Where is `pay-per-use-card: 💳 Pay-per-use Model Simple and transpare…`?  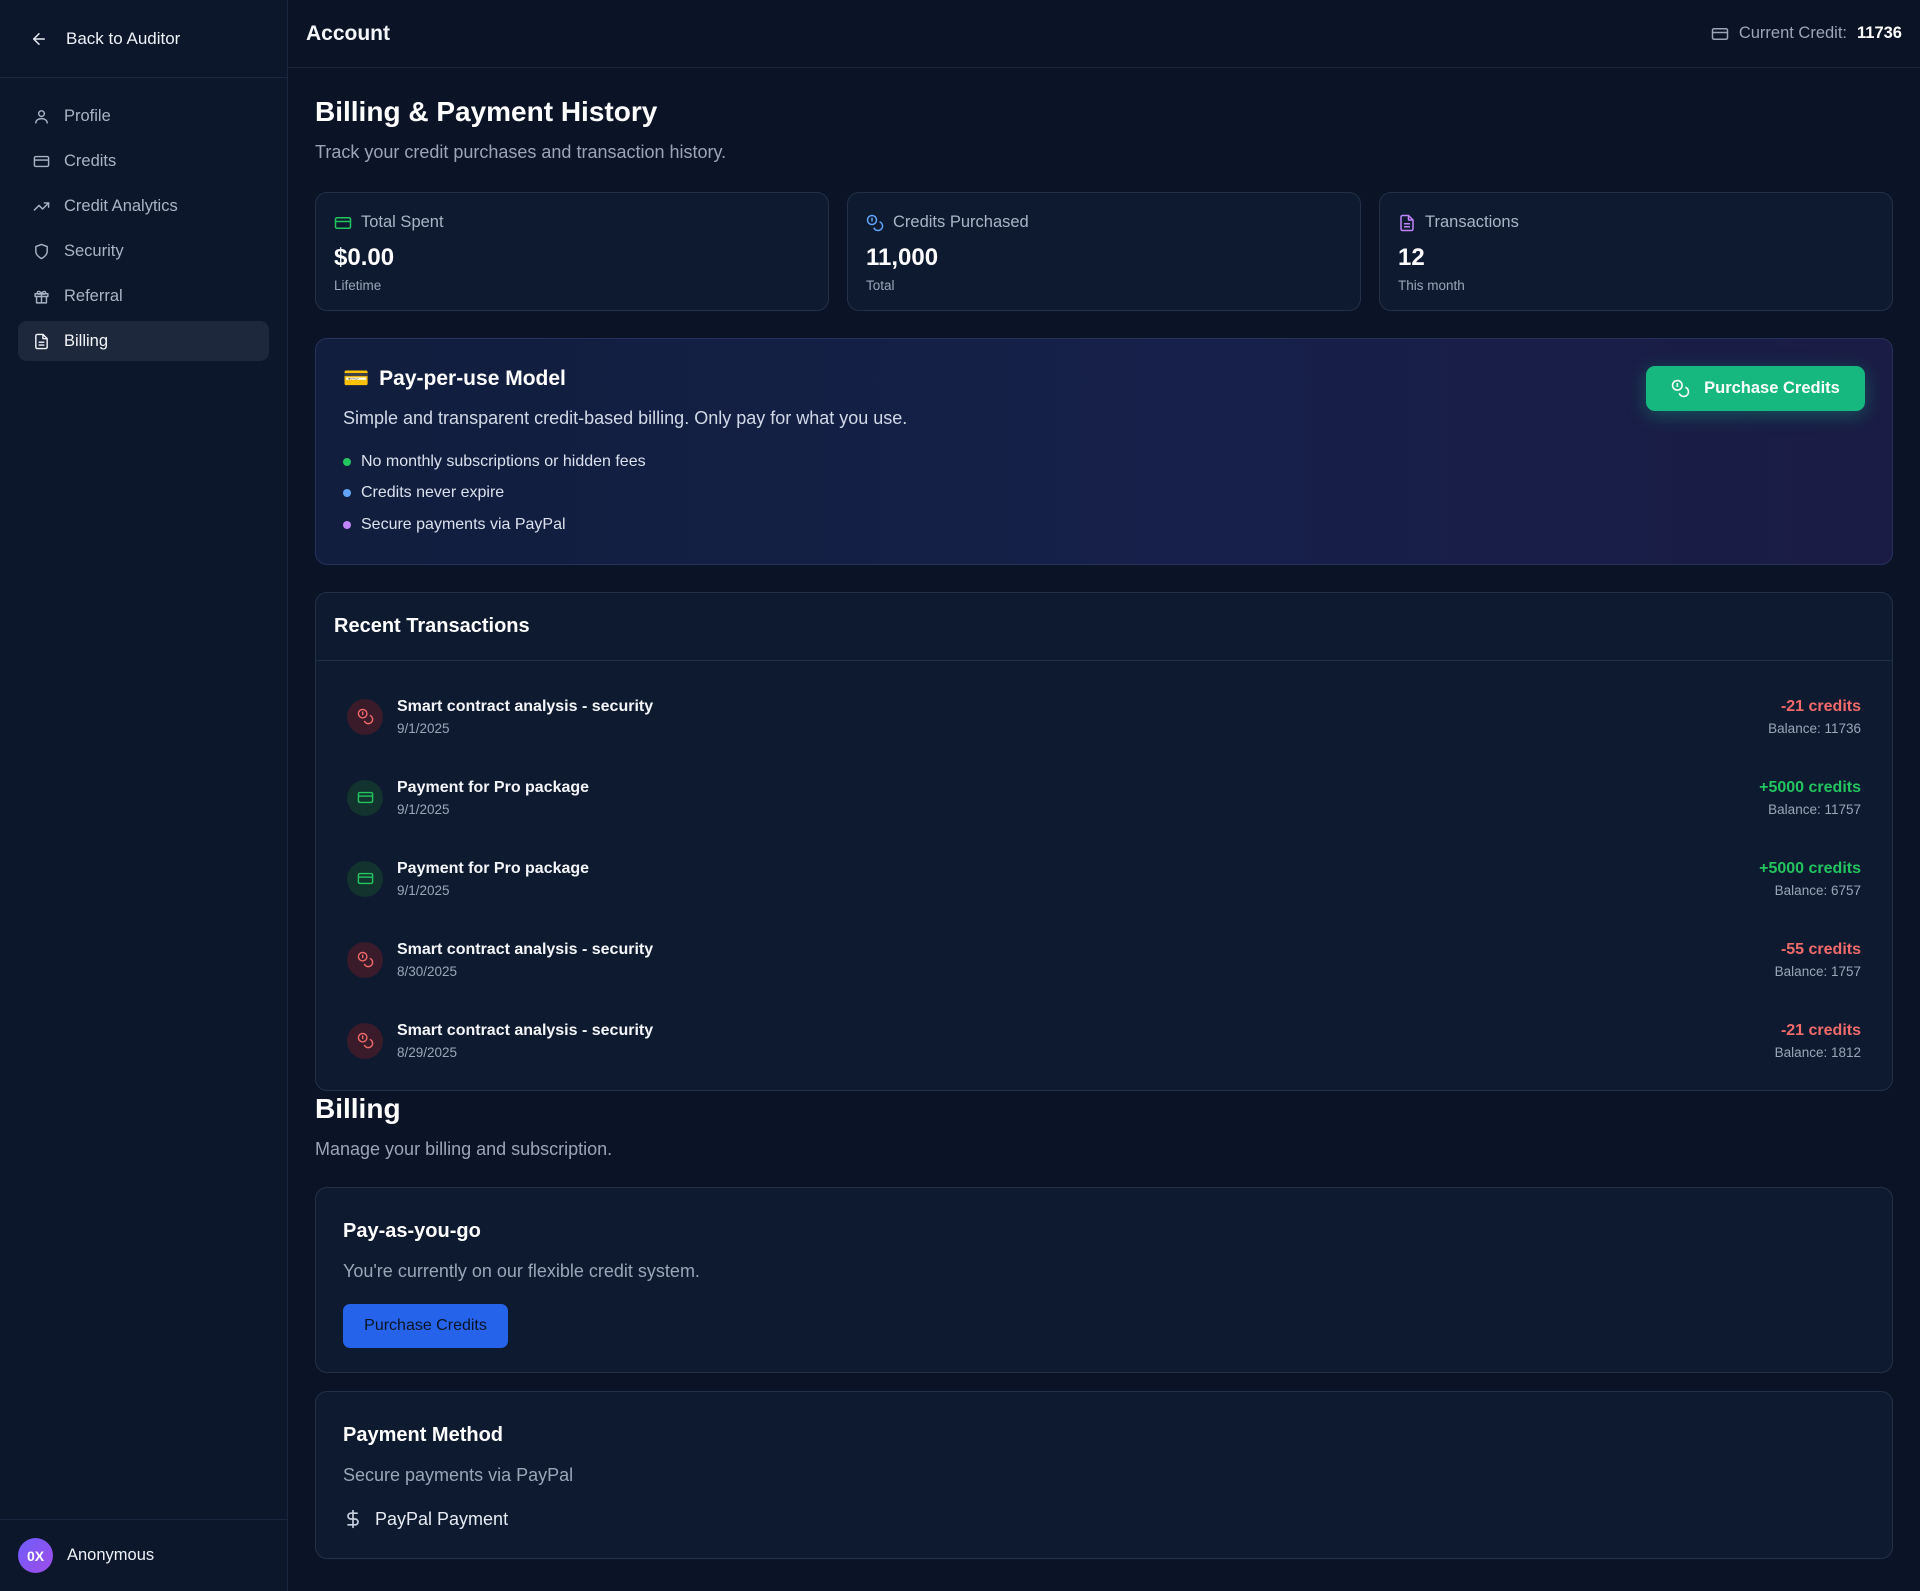
pay-per-use-card: 💳 Pay-per-use Model Simple and transpare… is located at coordinates (1104, 451).